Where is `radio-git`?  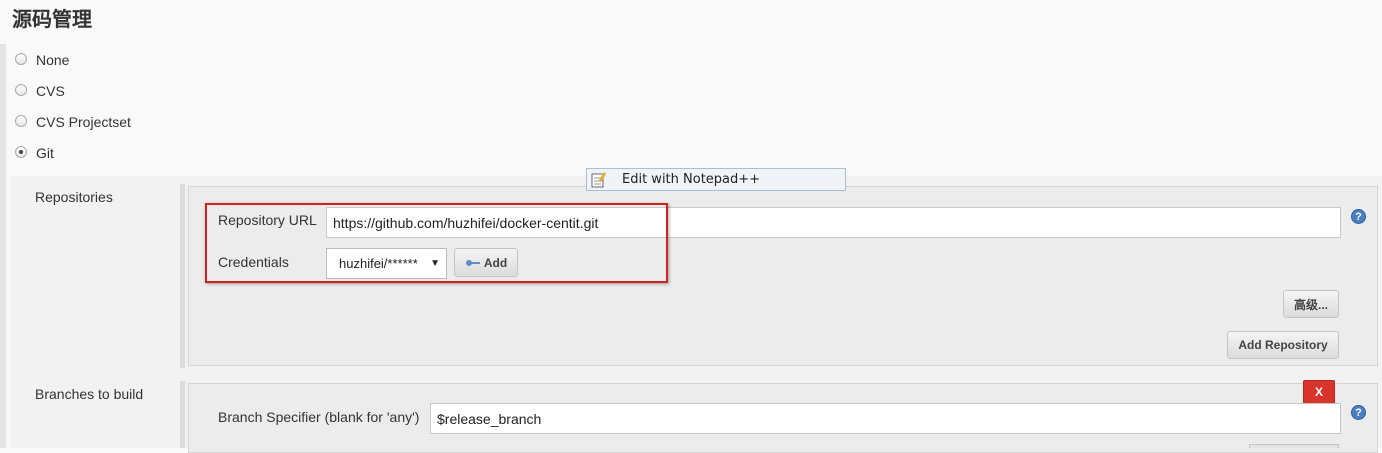 radio-git is located at coordinates (21, 151).